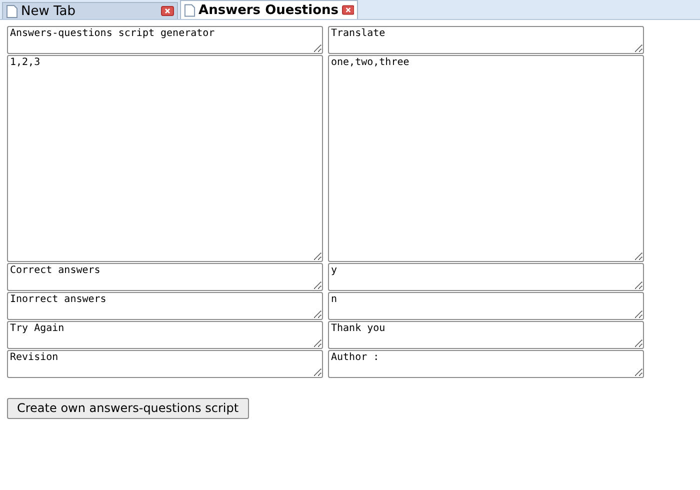  What do you see at coordinates (486, 40) in the screenshot?
I see `text-field: Translate` at bounding box center [486, 40].